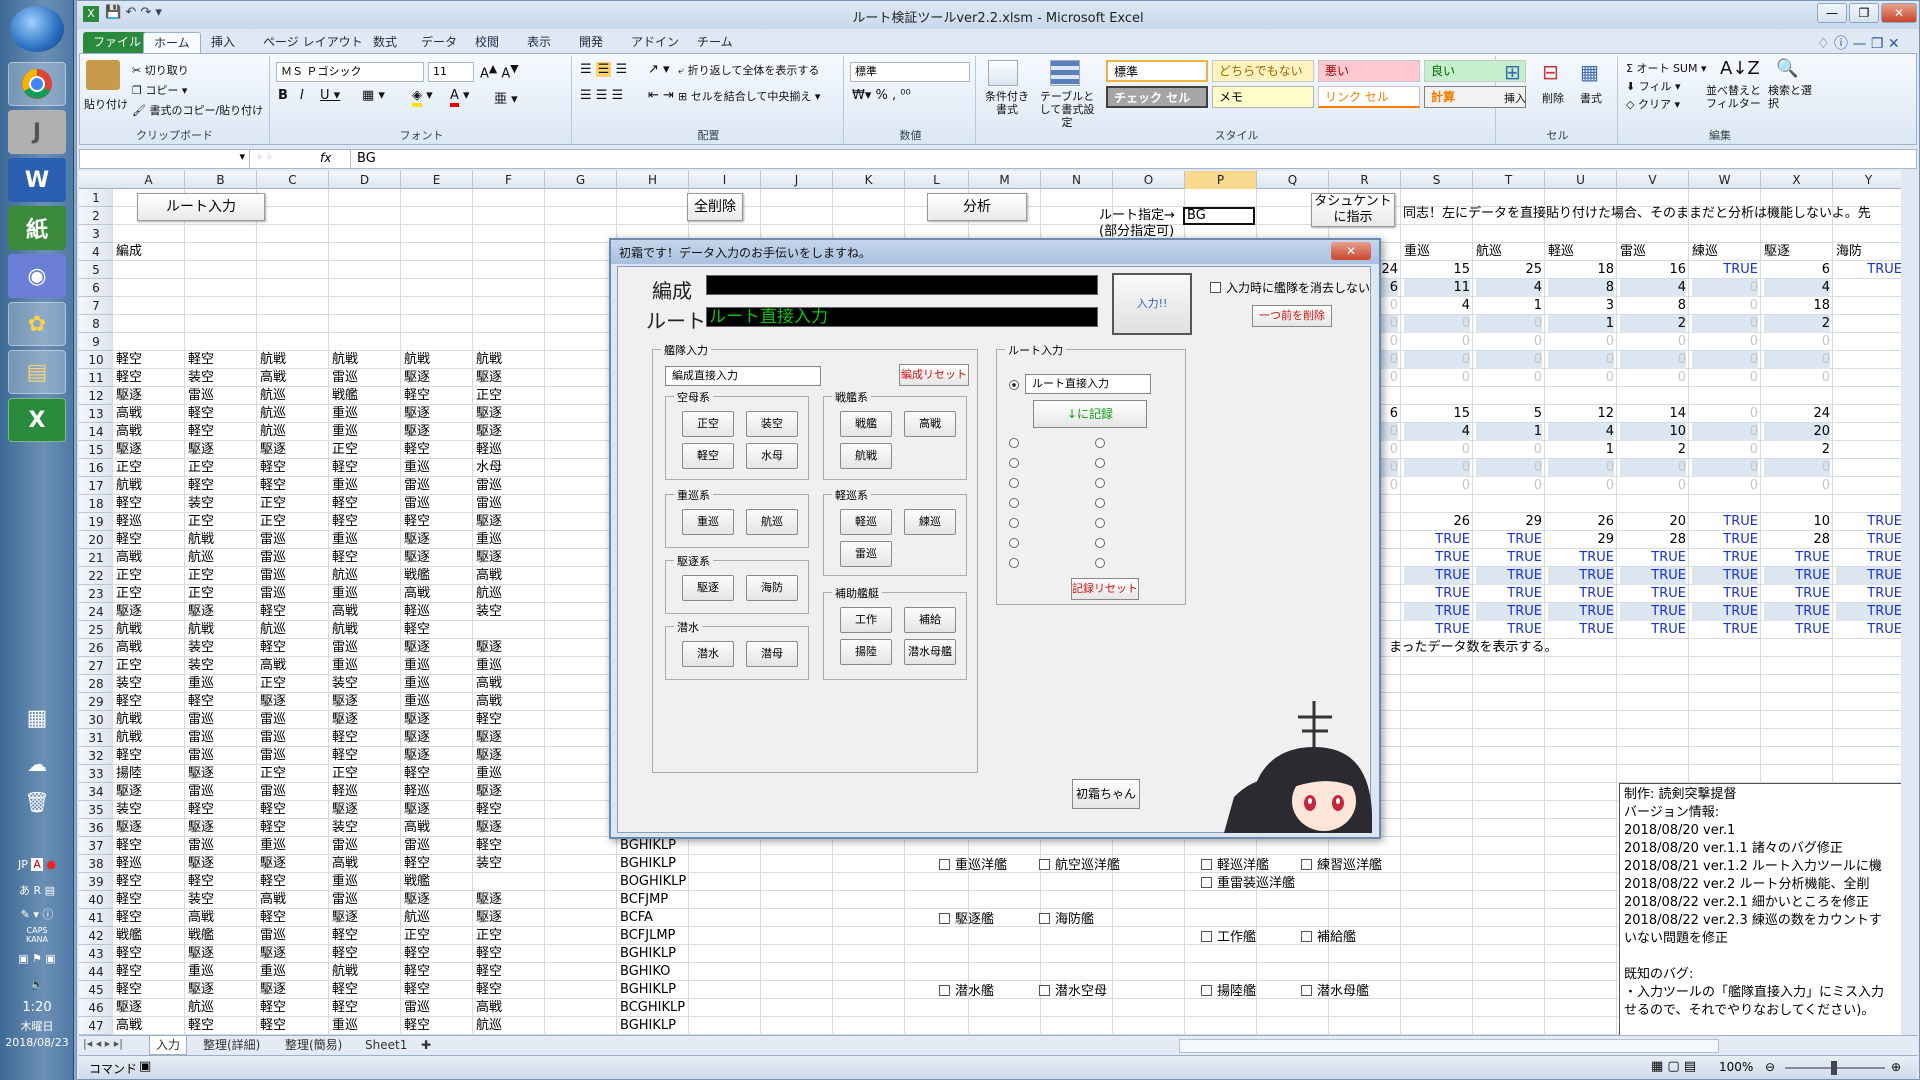  What do you see at coordinates (1858, 43) in the screenshot?
I see `help-icons: ♢ ⓘ — ❐ ✕` at bounding box center [1858, 43].